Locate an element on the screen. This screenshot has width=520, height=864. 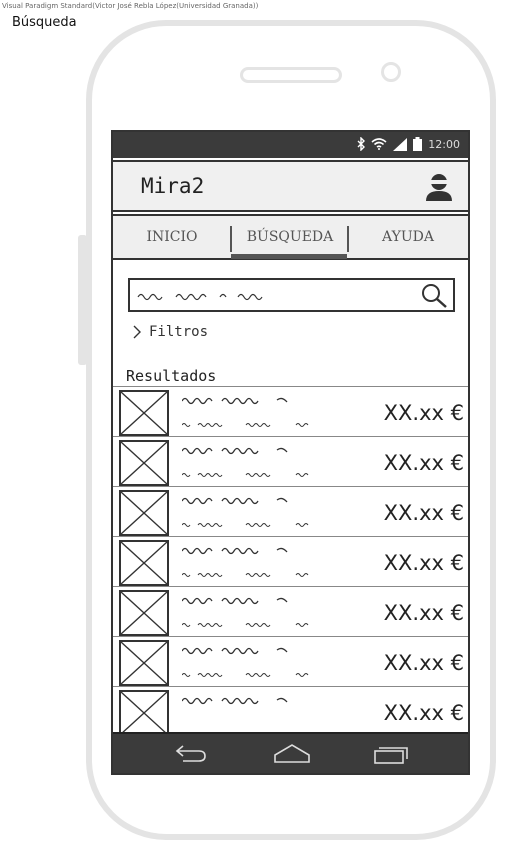
filters-label: Filtros is located at coordinates (179, 332).